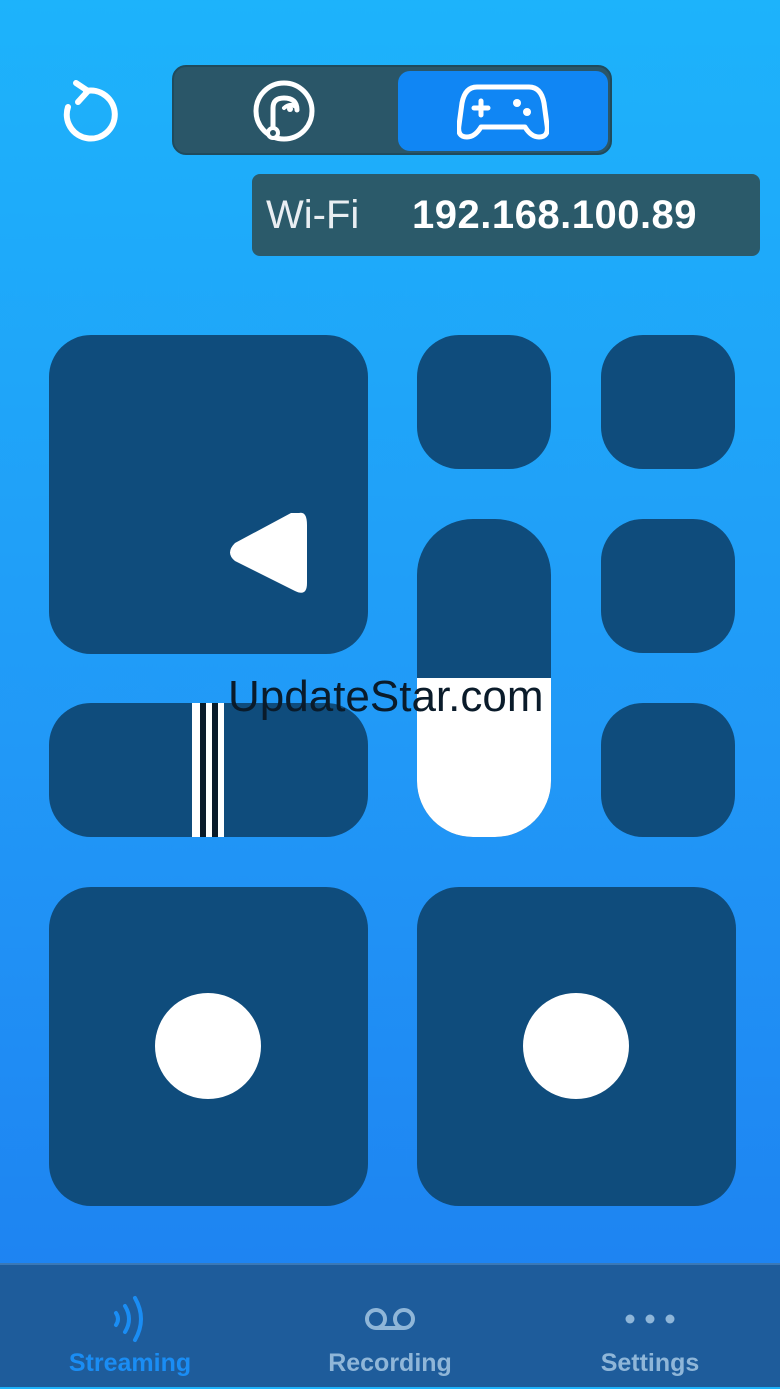  What do you see at coordinates (484, 402) in the screenshot?
I see `button-a` at bounding box center [484, 402].